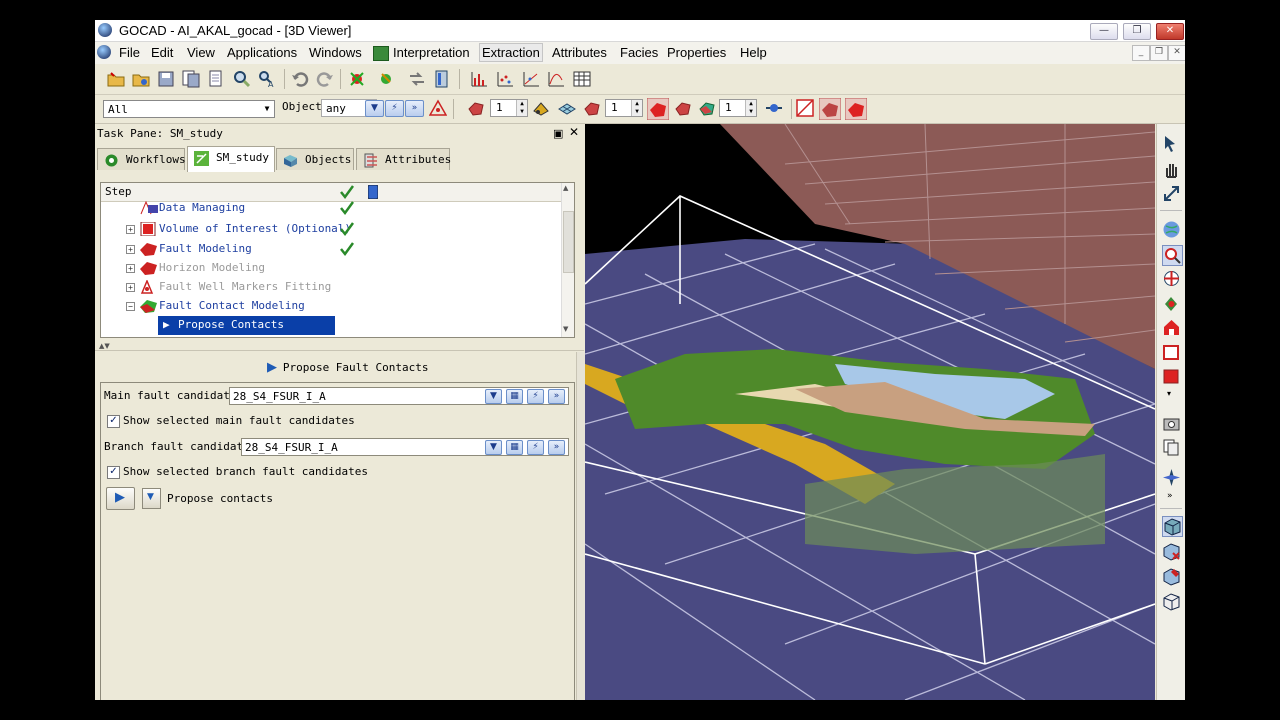 The height and width of the screenshot is (720, 1280). What do you see at coordinates (1170, 496) in the screenshot?
I see `chevron-double-down-icon: »` at bounding box center [1170, 496].